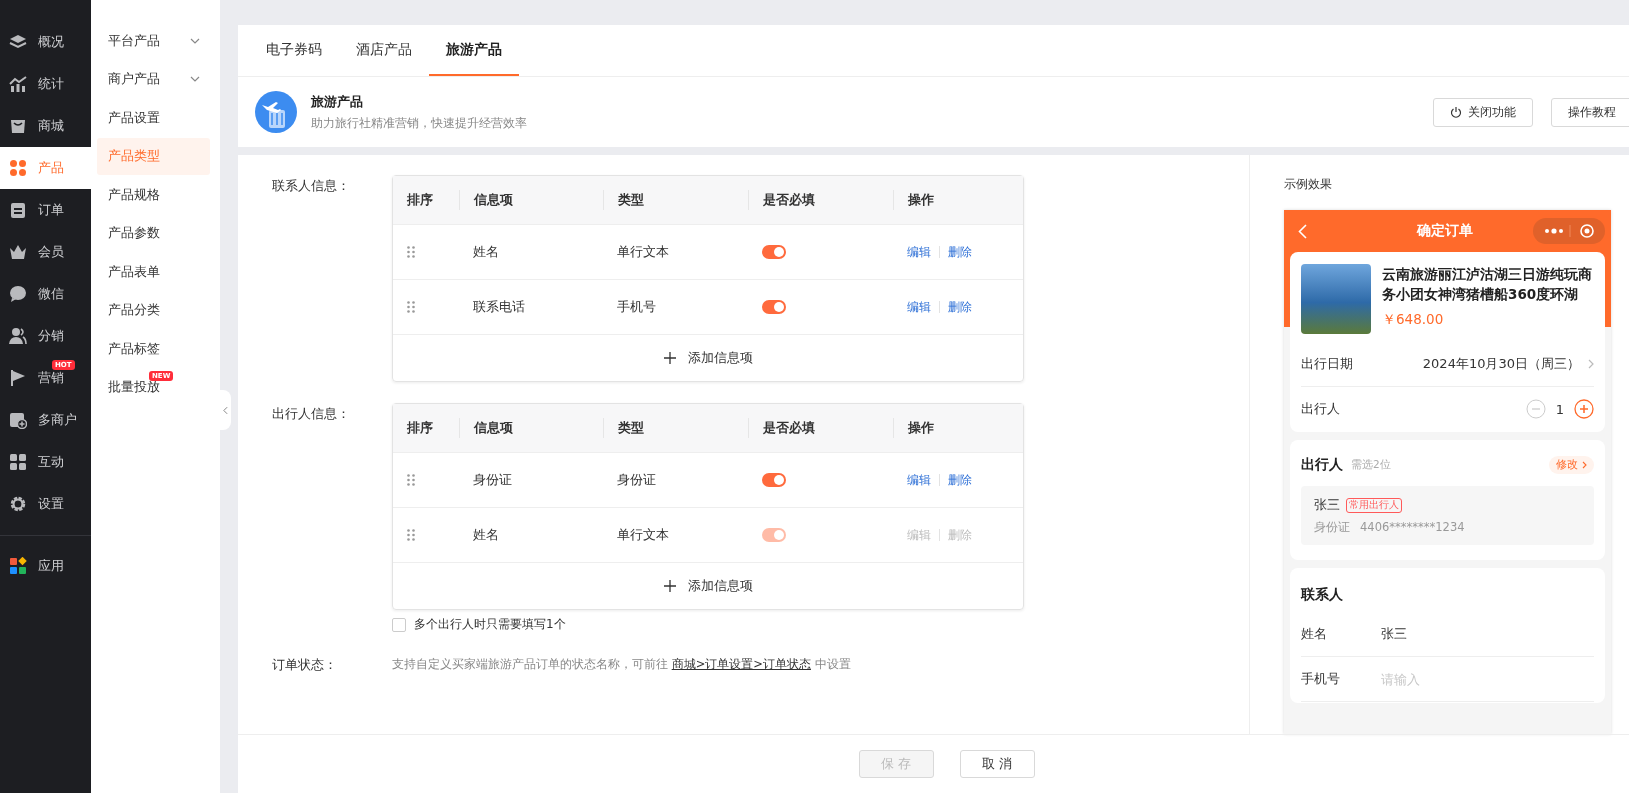 This screenshot has height=793, width=1629. Describe the element at coordinates (45, 462) in the screenshot. I see `nav-item: 互动` at that location.